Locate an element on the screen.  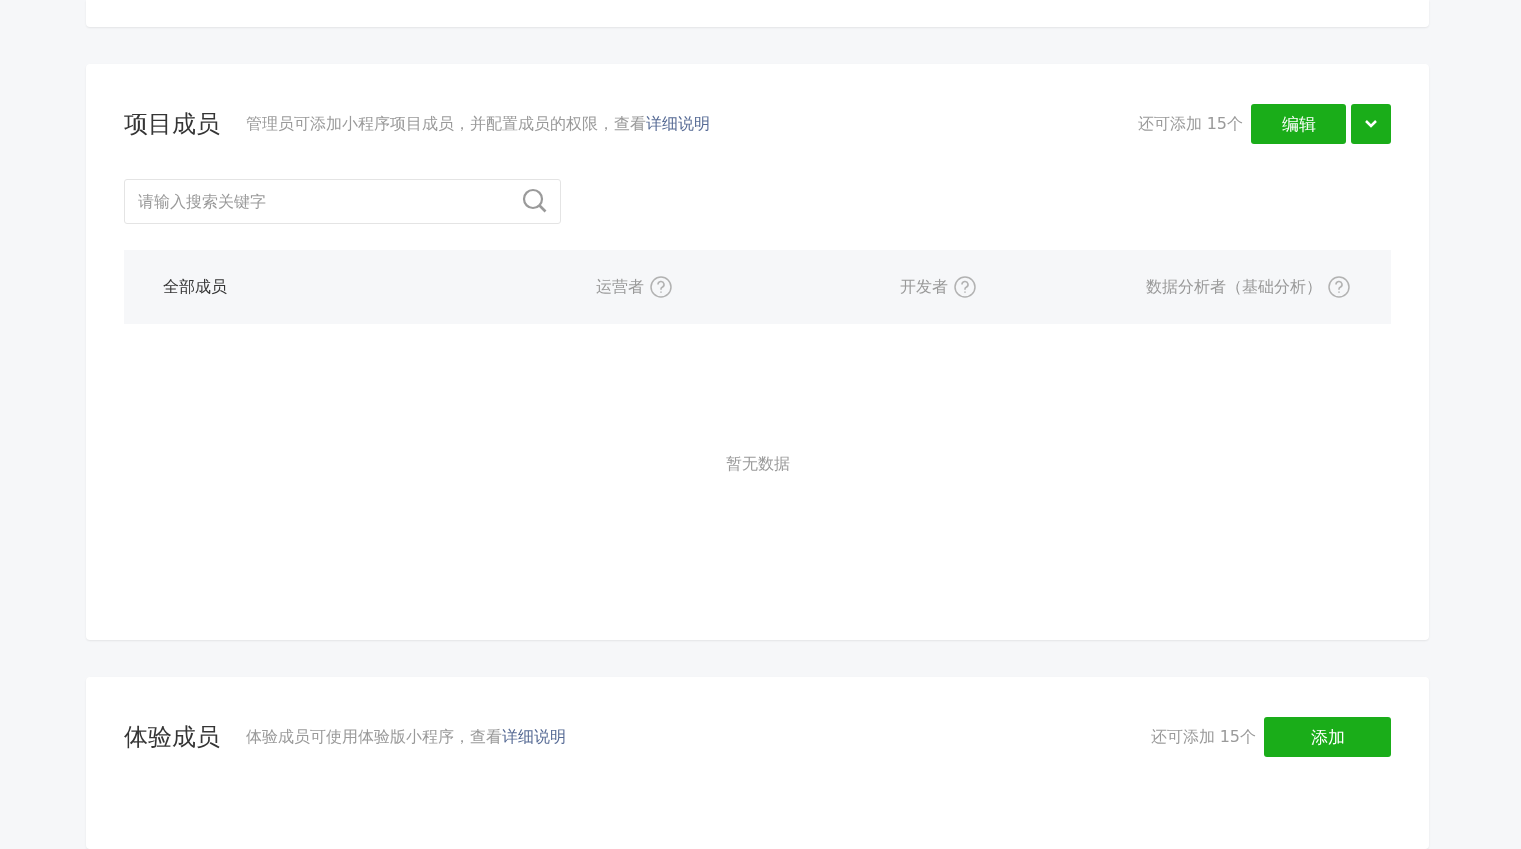
search-field: 请输入搜索关键字 is located at coordinates (342, 201).